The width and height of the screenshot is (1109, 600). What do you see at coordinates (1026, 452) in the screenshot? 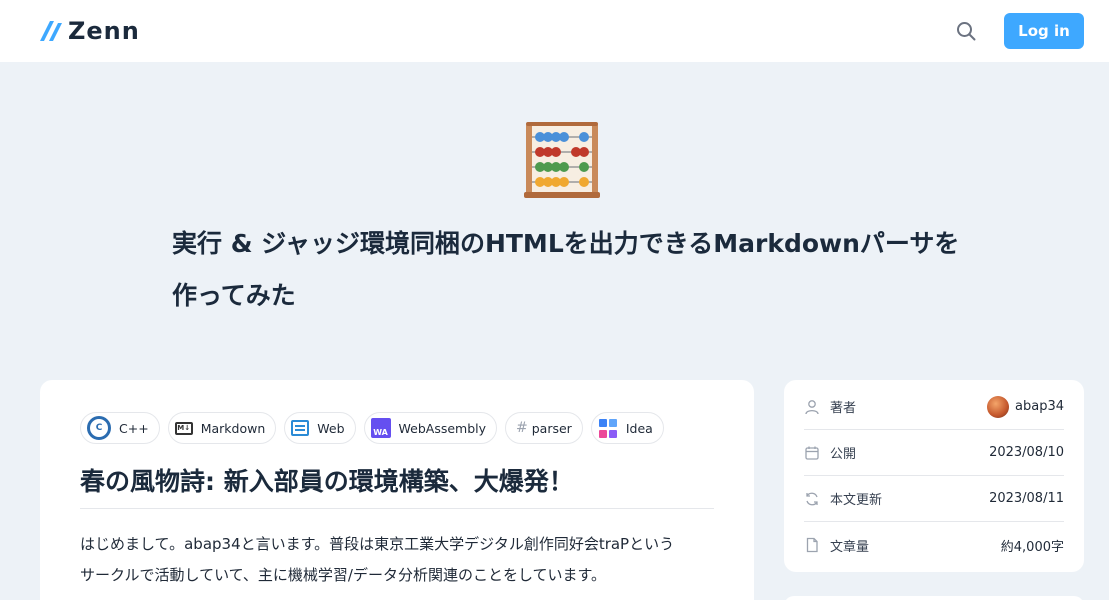
I see `published-date: 2023/08/10` at bounding box center [1026, 452].